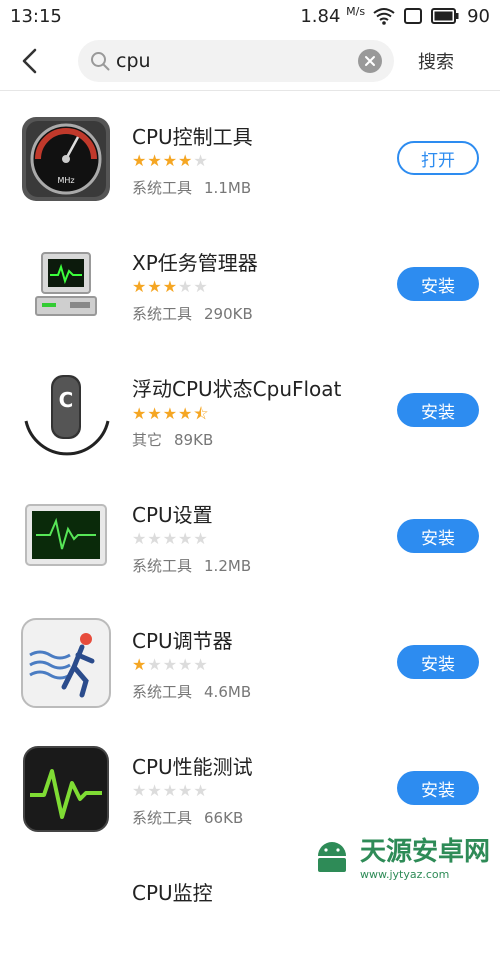 The width and height of the screenshot is (500, 973). I want to click on chevron-left-icon, so click(30, 61).